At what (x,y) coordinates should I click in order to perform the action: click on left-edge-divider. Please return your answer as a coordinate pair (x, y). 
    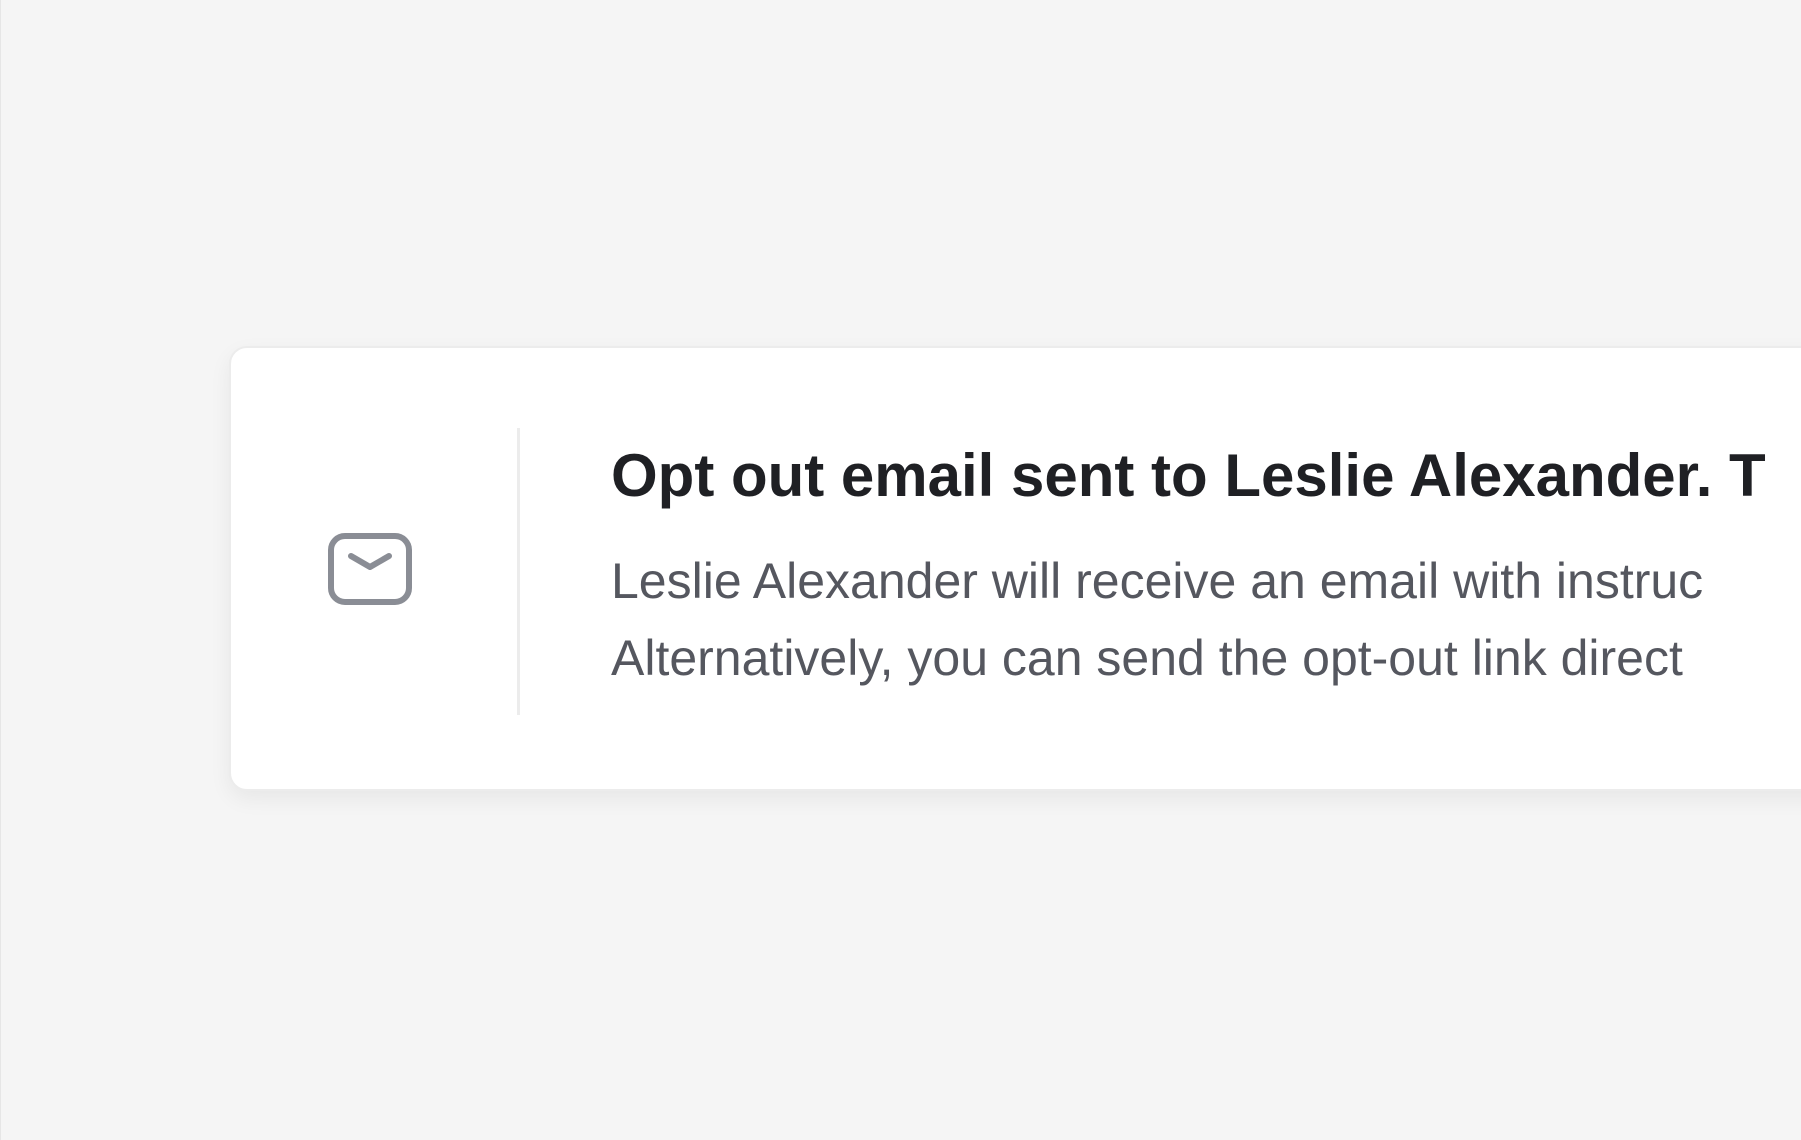
    Looking at the image, I should click on (0, 570).